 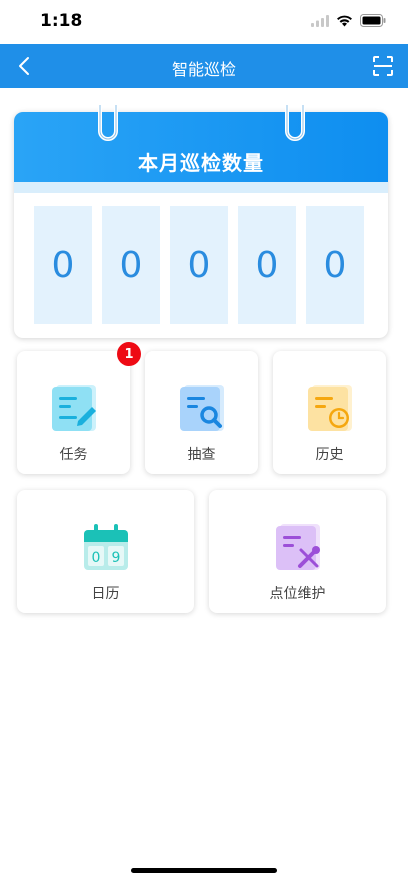 I want to click on spot-check-label: 抽查, so click(x=201, y=455).